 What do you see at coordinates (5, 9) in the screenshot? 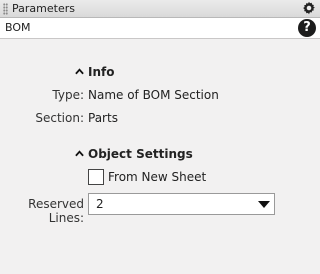
I see `grip-icon` at bounding box center [5, 9].